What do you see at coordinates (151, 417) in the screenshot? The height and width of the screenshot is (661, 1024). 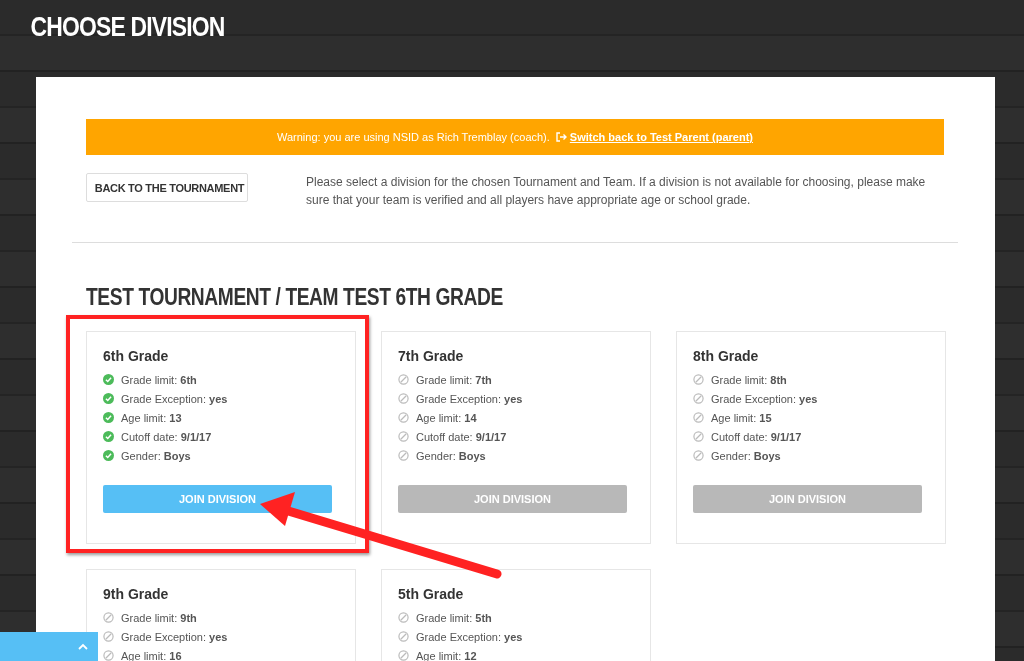 I see `criterion-text: Age limit: 13` at bounding box center [151, 417].